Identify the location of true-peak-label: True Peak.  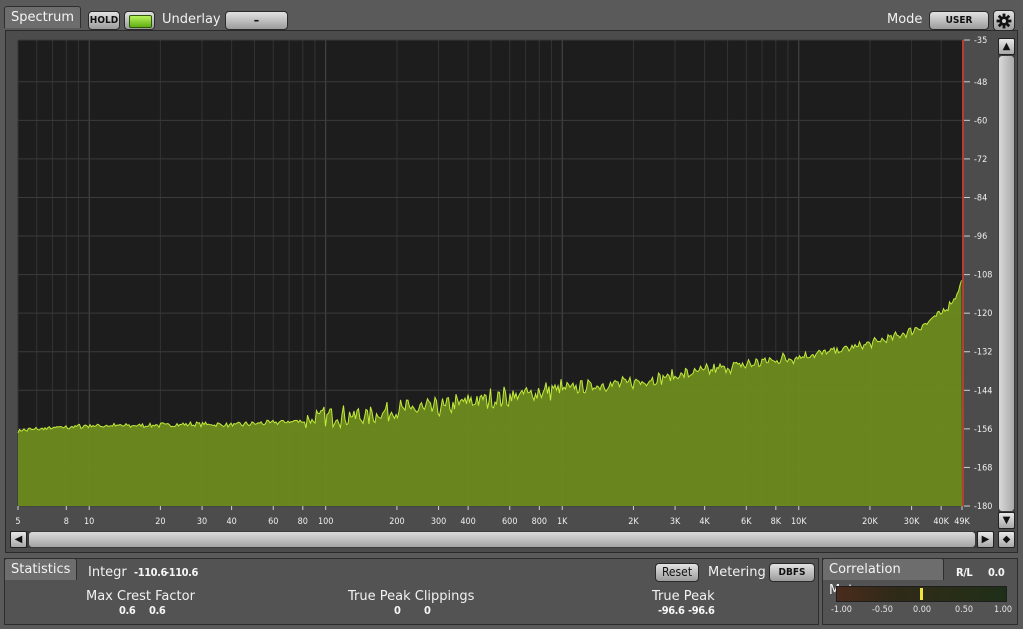
(683, 596).